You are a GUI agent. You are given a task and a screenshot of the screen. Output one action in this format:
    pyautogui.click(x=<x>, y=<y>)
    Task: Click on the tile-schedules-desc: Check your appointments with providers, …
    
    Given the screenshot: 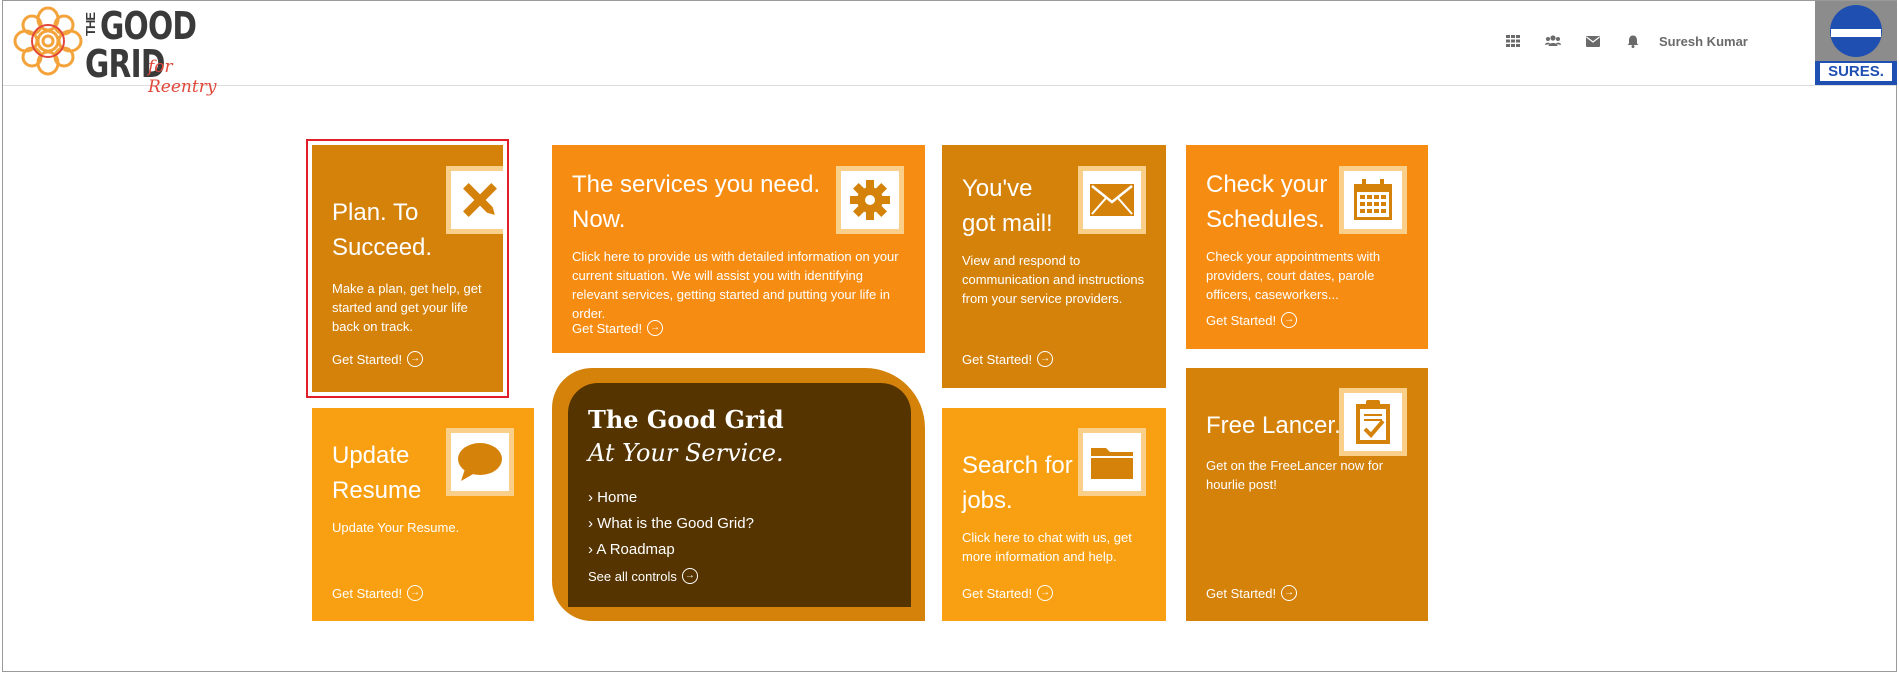 What is the action you would take?
    pyautogui.click(x=1293, y=275)
    